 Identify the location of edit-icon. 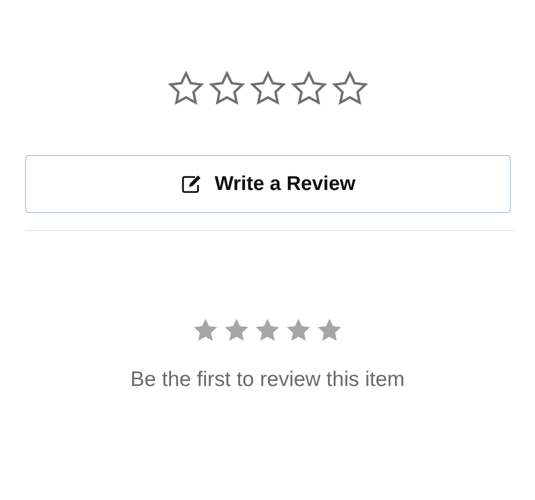
(191, 184).